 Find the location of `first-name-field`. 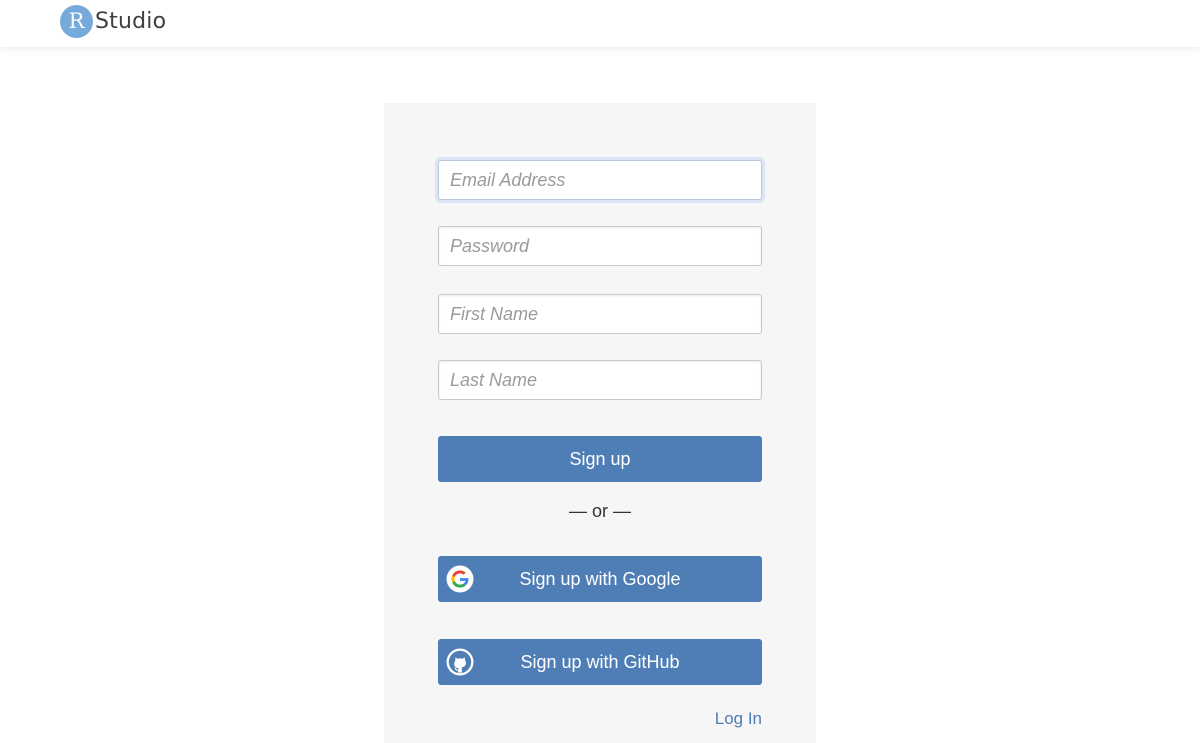

first-name-field is located at coordinates (600, 314).